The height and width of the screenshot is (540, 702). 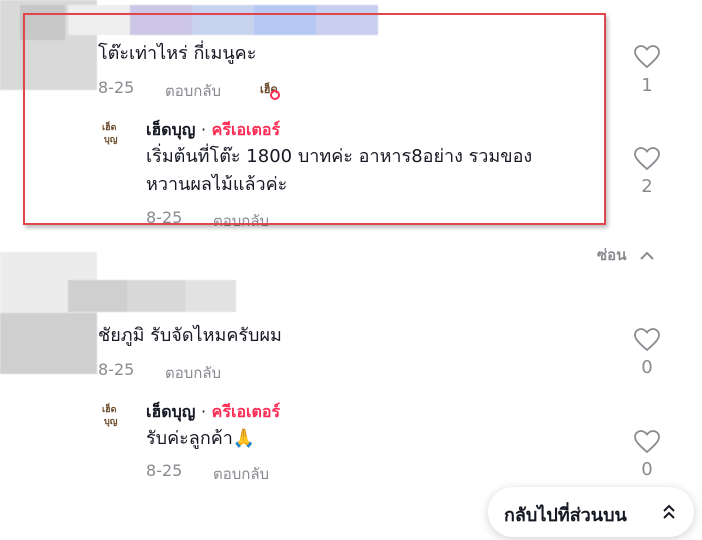 I want to click on comment-2-like-count: 0, so click(x=647, y=367).